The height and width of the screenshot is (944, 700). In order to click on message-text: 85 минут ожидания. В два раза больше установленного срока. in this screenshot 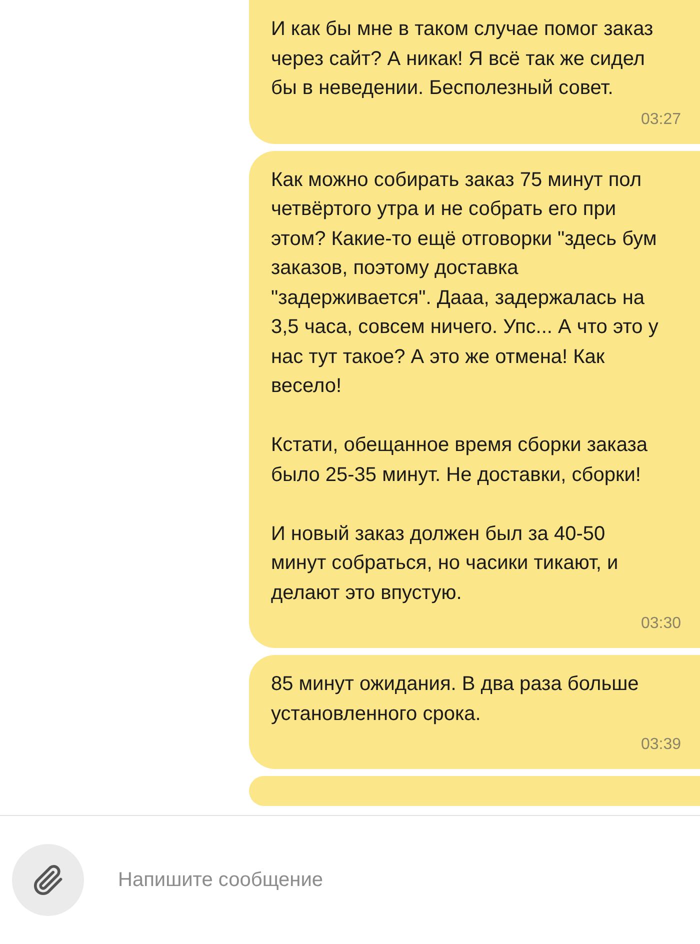, I will do `click(455, 699)`.